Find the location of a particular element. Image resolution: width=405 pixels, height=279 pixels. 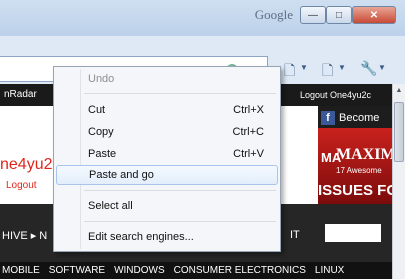

category-windows: WINDOWS is located at coordinates (139, 270).